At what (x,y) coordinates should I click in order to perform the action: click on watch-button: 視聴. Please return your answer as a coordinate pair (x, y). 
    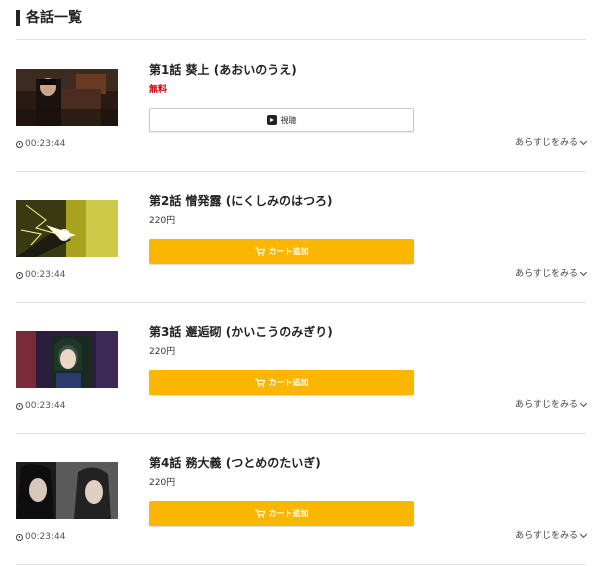
    Looking at the image, I should click on (281, 120).